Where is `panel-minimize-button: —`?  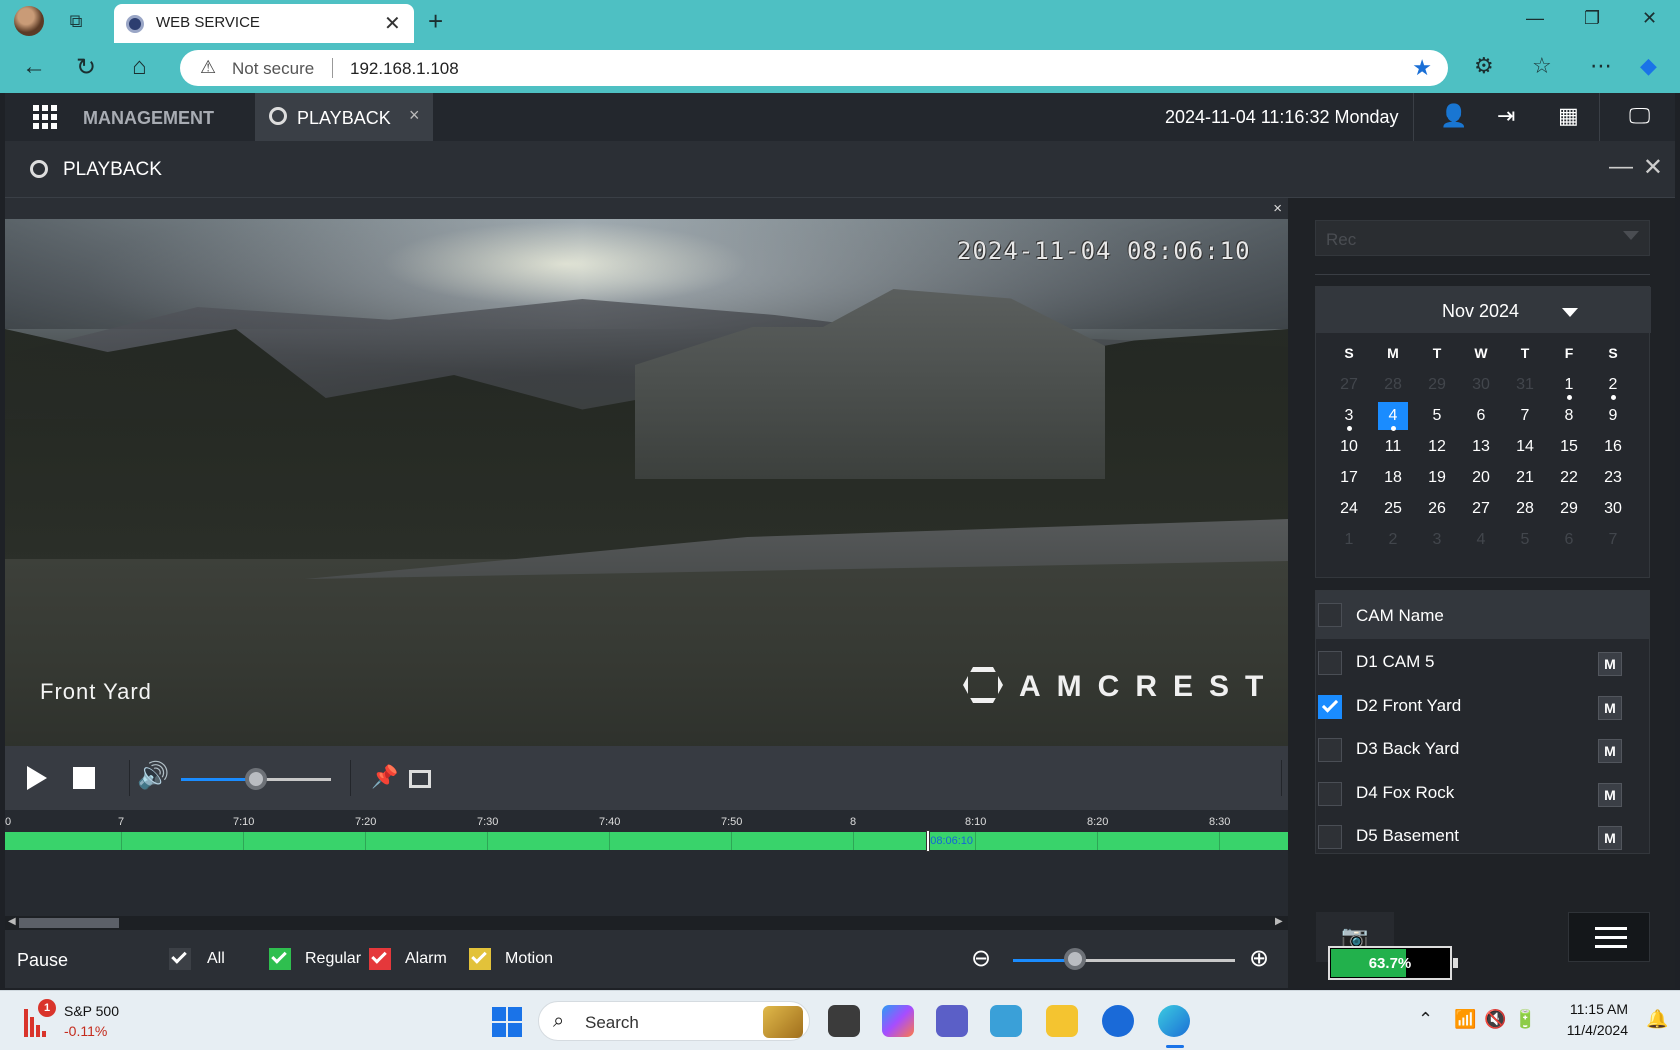
panel-minimize-button: — is located at coordinates (1621, 167).